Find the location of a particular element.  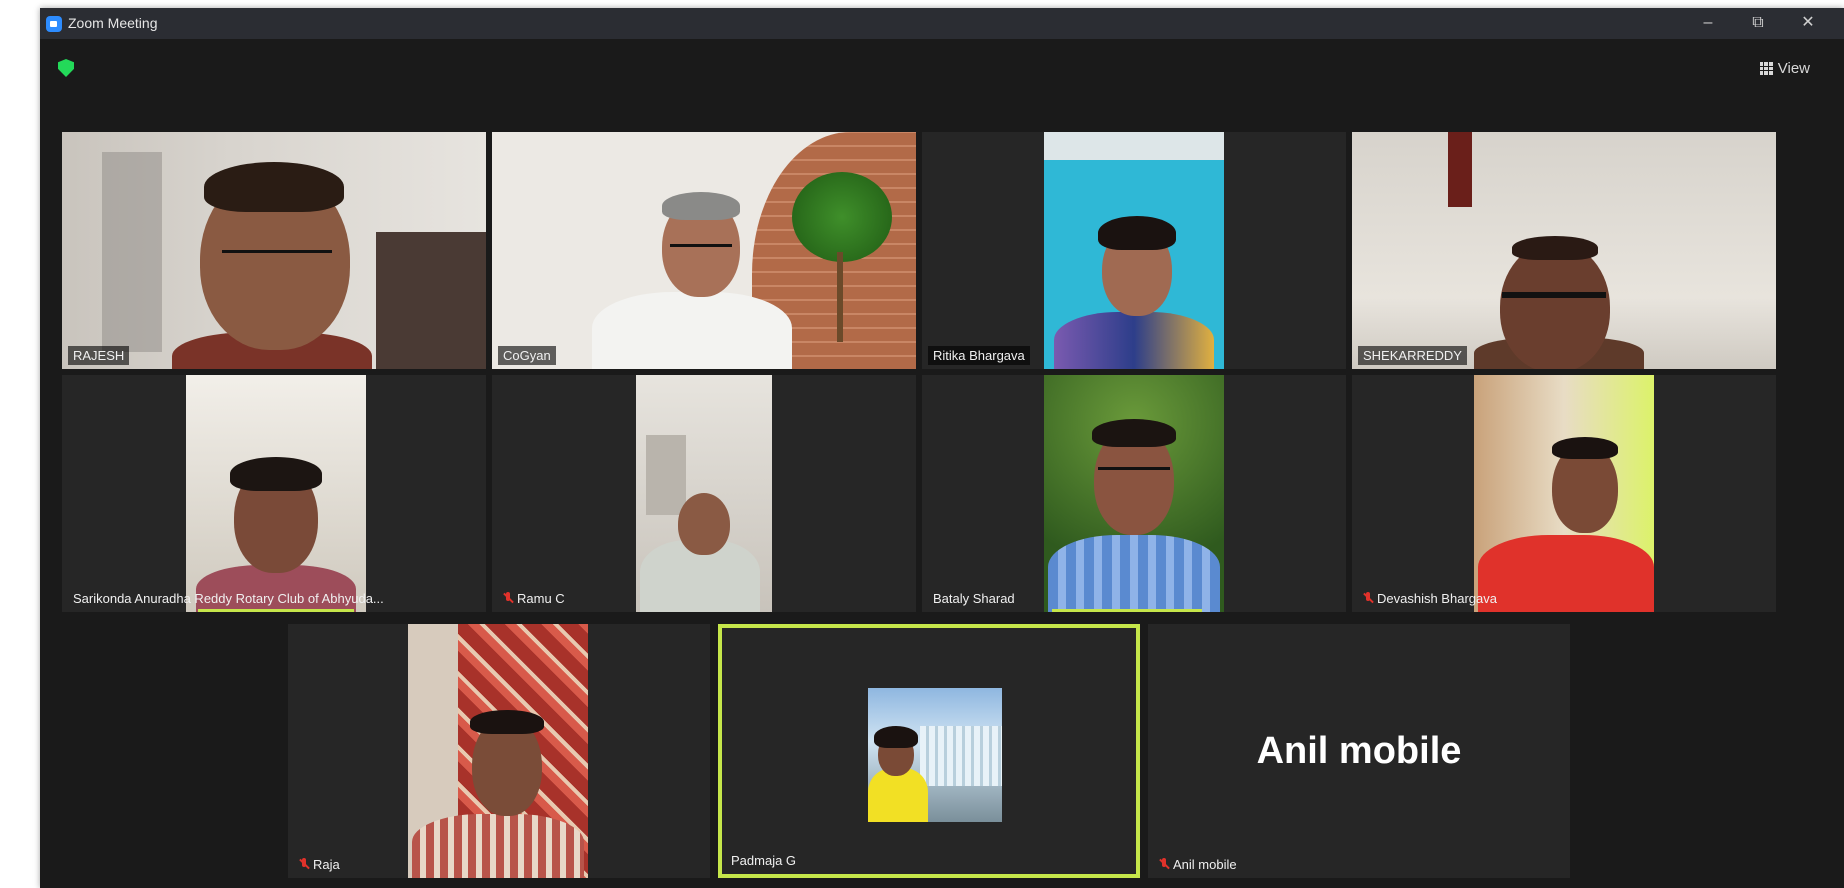

participant-tile-raja: Raja is located at coordinates (499, 751).